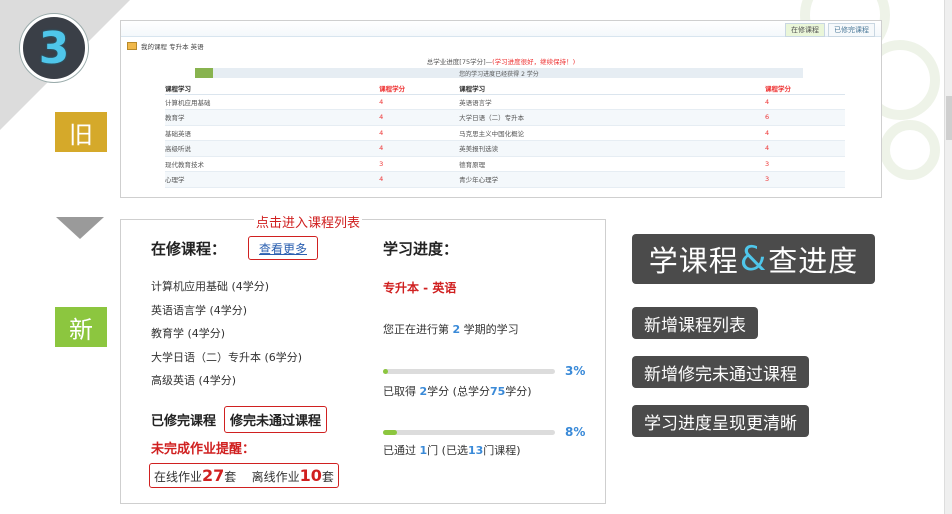 This screenshot has width=952, height=514. Describe the element at coordinates (423, 450) in the screenshot. I see `courses-passed: 1` at that location.